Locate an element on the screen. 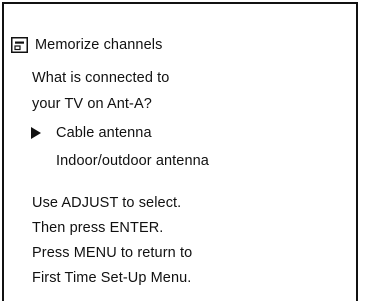  question-line-2: your TV on Ant-A? is located at coordinates (92, 104).